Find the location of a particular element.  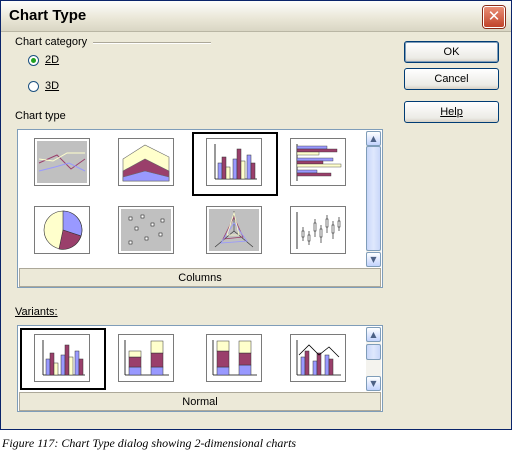

radio-2d-label: 2D is located at coordinates (52, 60).